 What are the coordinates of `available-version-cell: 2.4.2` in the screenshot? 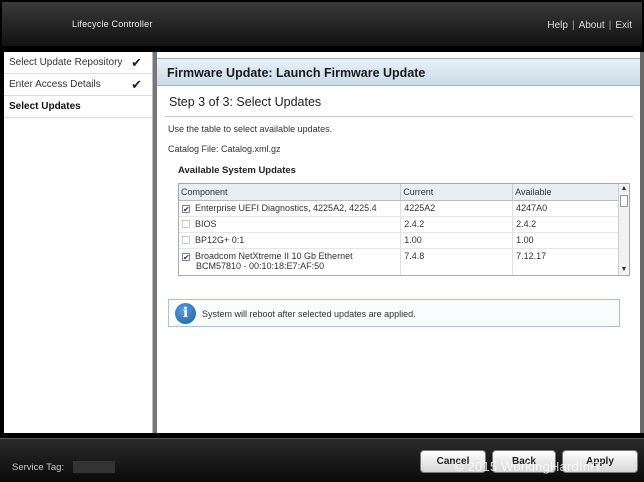 It's located at (565, 224).